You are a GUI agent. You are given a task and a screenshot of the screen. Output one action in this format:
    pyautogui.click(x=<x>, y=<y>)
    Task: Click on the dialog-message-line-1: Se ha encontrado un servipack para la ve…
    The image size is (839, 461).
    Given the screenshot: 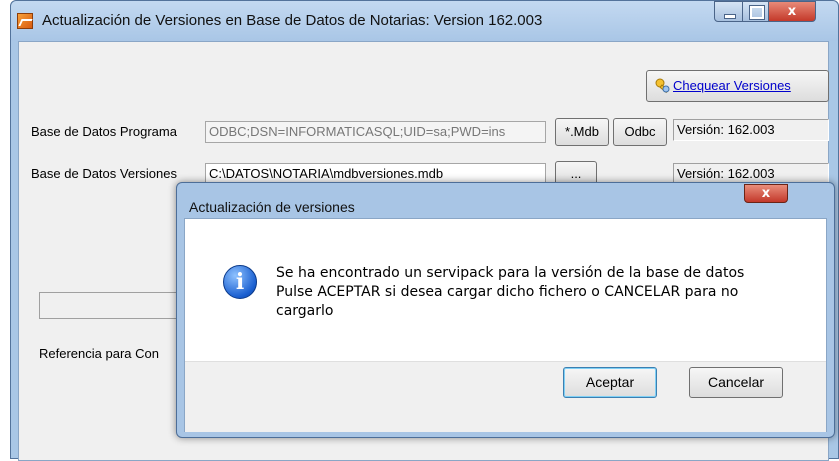 What is the action you would take?
    pyautogui.click(x=510, y=273)
    